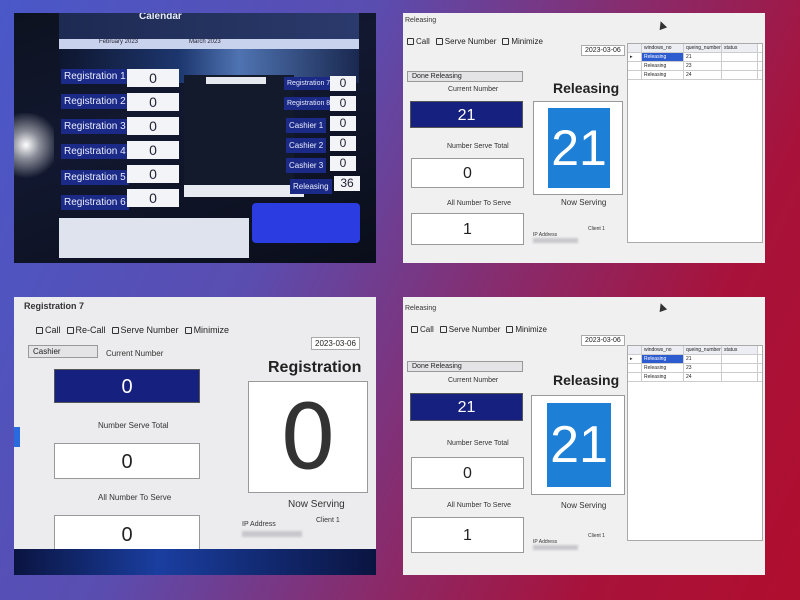 The width and height of the screenshot is (800, 600). I want to click on window-title: Registration 7, so click(54, 306).